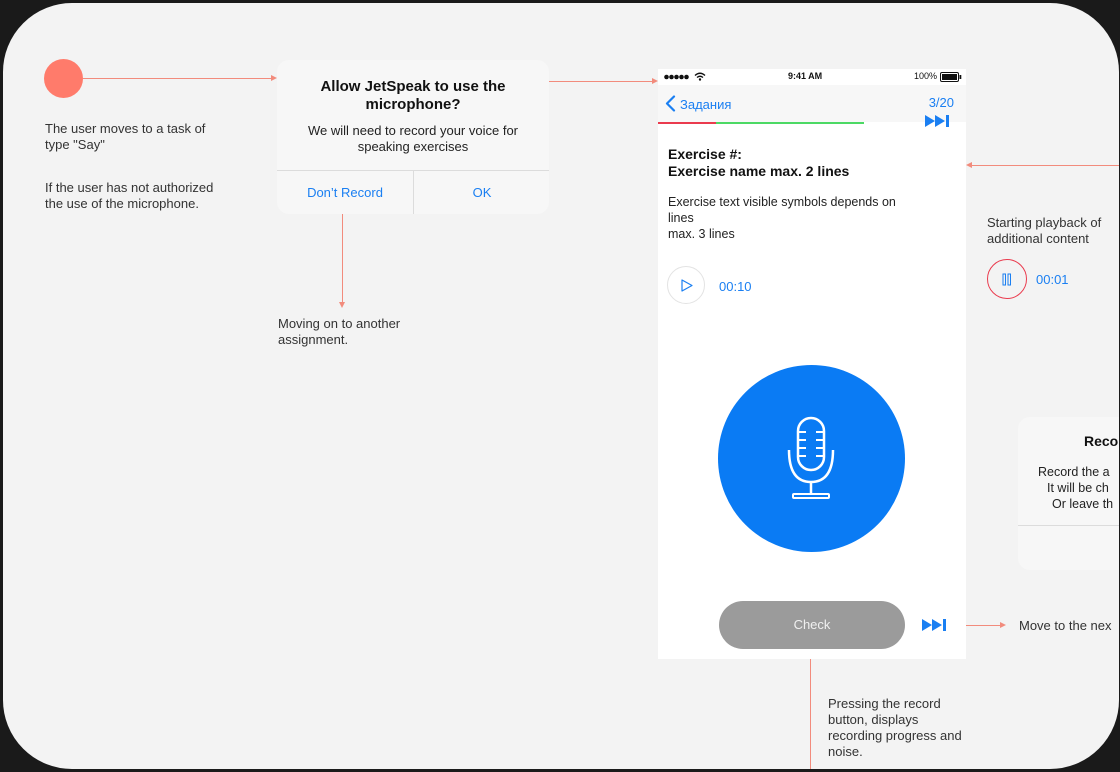 The width and height of the screenshot is (1120, 772). Describe the element at coordinates (951, 77) in the screenshot. I see `battery-icon` at that location.